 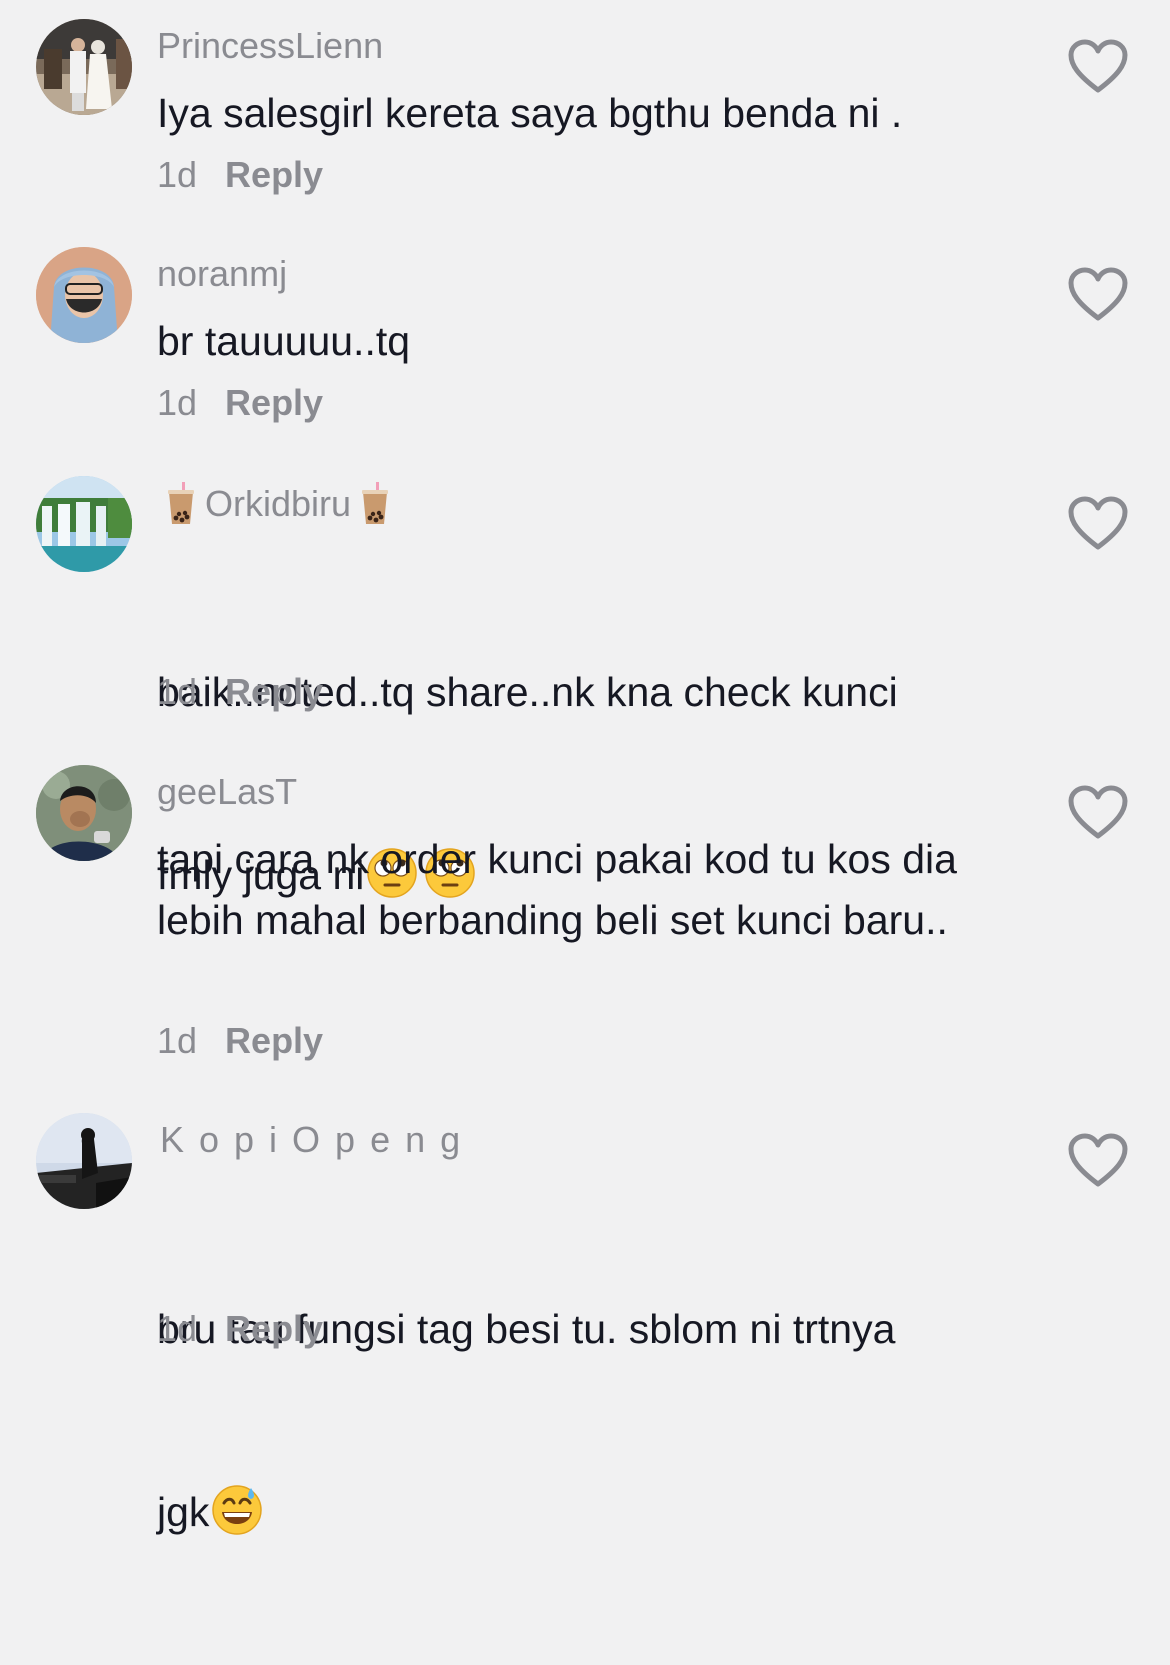 I want to click on comment-username: Orkidbiru, so click(x=278, y=504).